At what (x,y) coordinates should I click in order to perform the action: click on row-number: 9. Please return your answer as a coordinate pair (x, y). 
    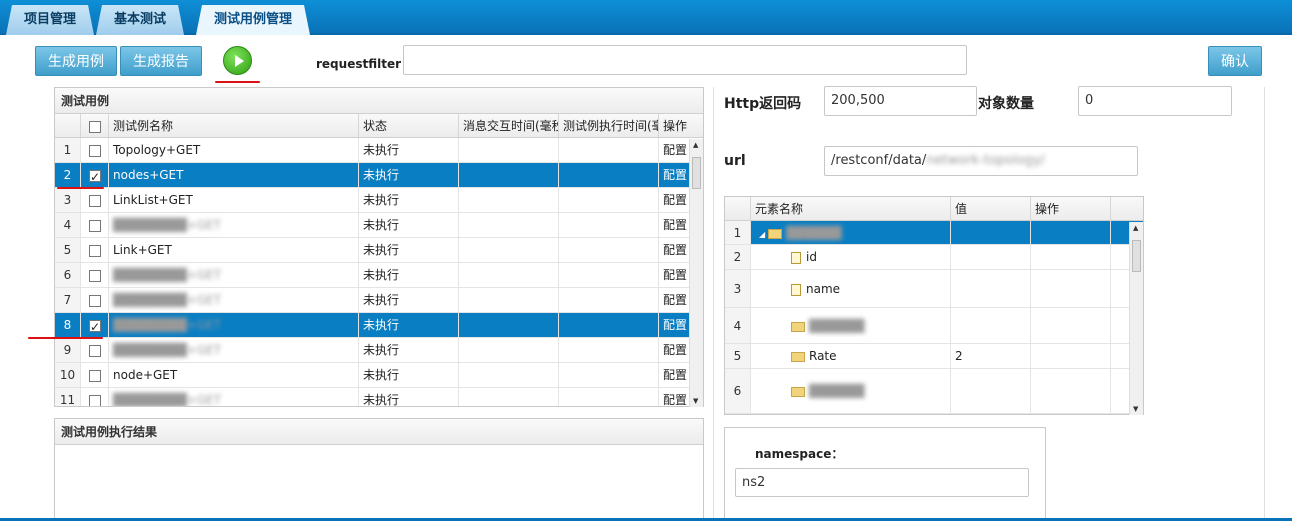
    Looking at the image, I should click on (68, 350).